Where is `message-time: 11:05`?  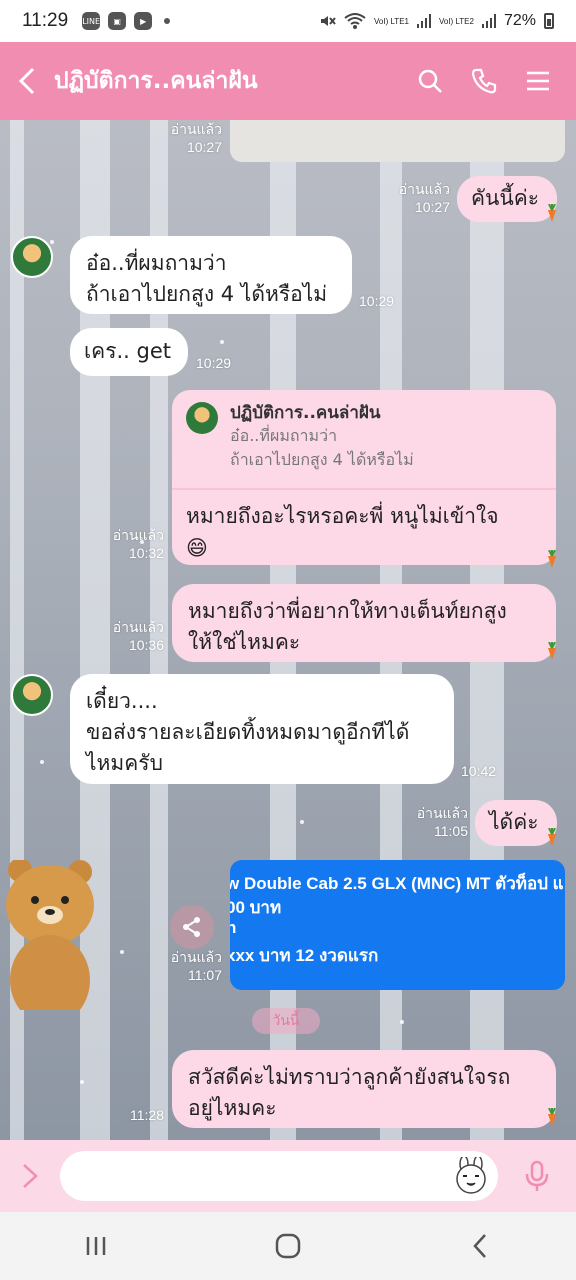 message-time: 11:05 is located at coordinates (451, 831).